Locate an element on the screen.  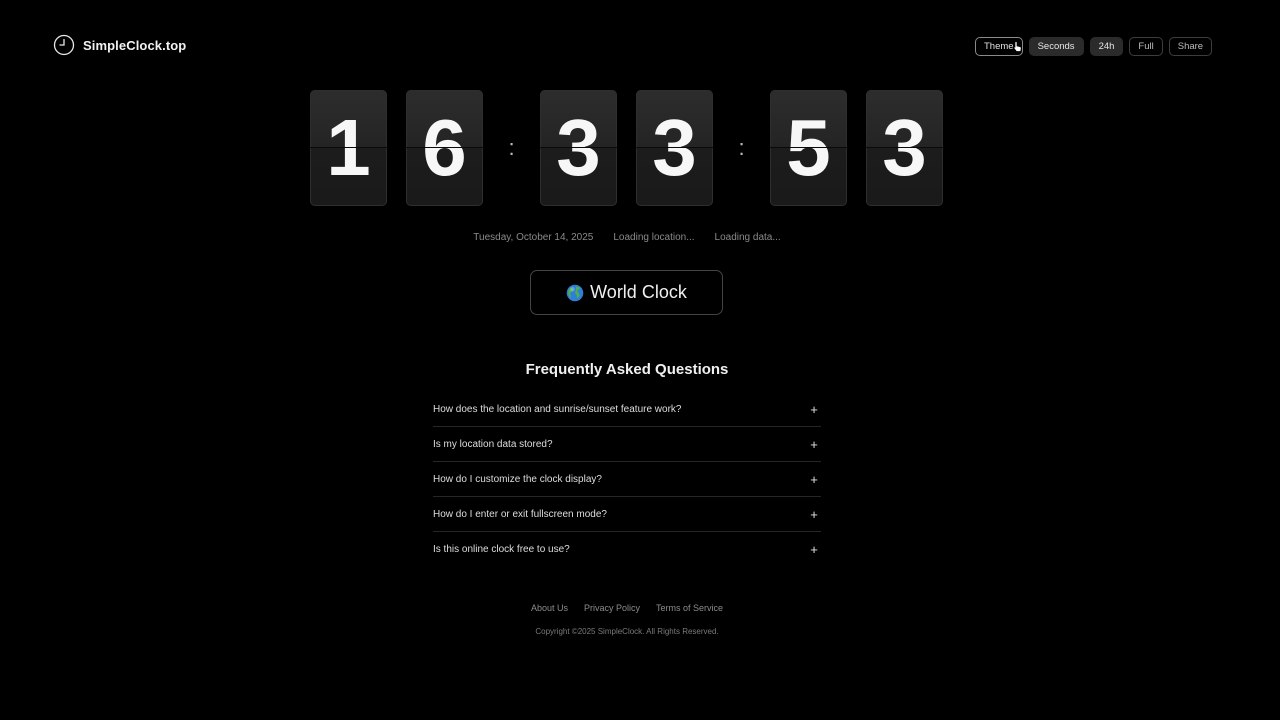
about-us-link: About Us is located at coordinates (549, 608).